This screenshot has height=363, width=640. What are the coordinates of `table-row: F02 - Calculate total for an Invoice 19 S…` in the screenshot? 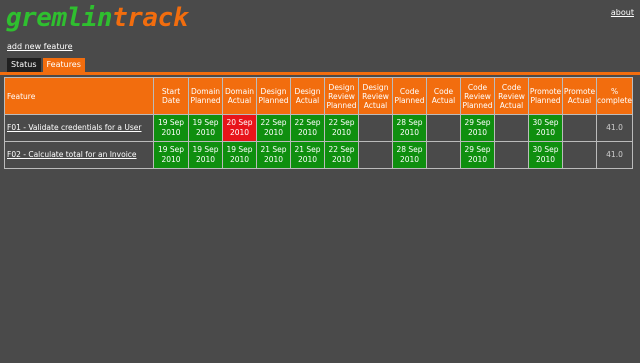 It's located at (319, 155).